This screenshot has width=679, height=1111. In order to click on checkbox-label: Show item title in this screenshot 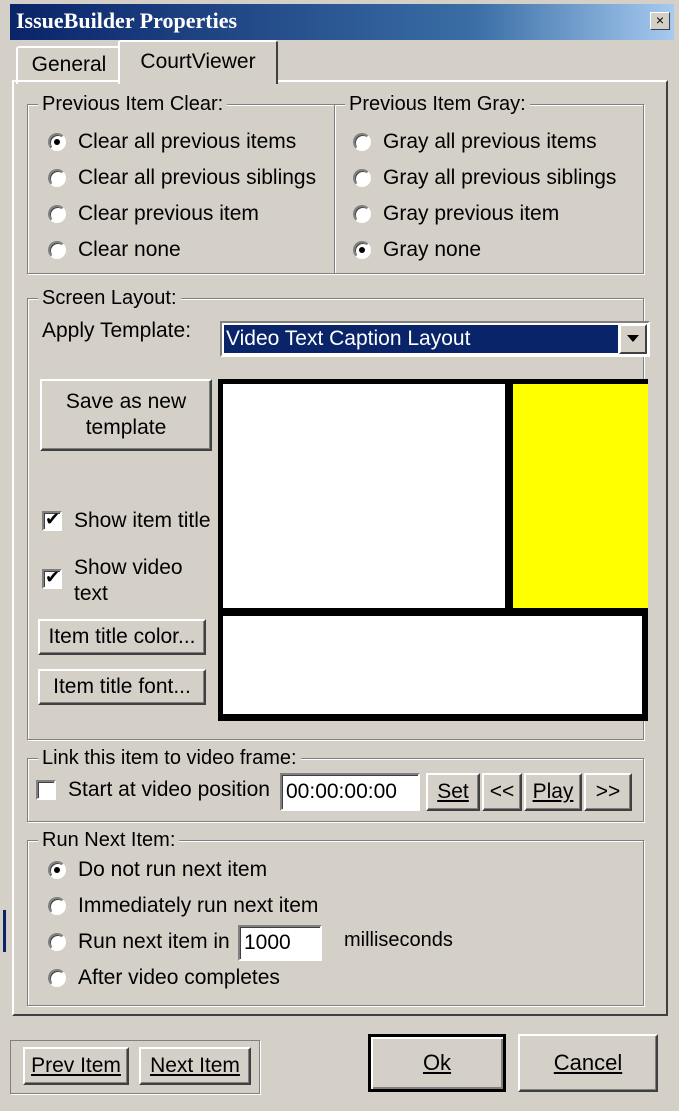, I will do `click(142, 520)`.